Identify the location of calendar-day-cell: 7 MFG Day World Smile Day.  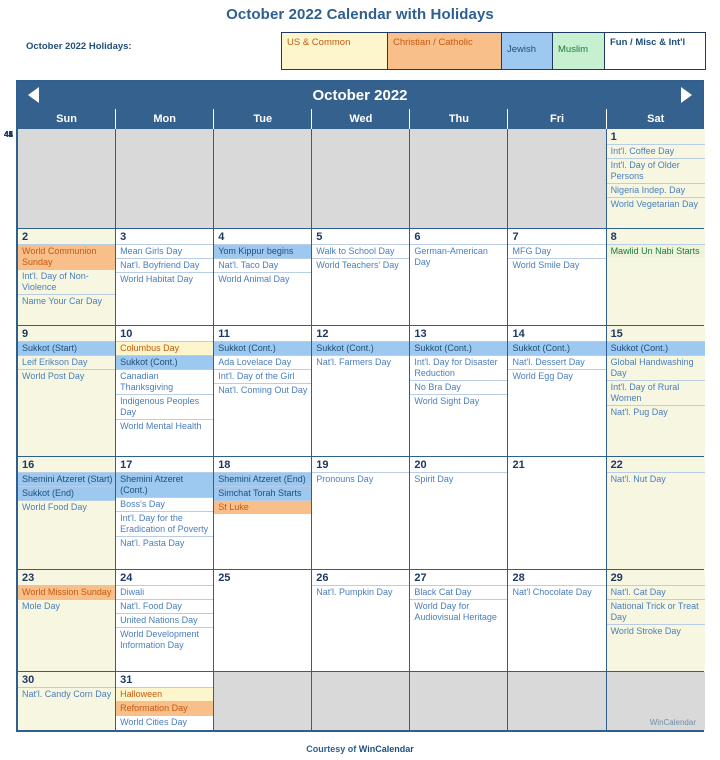
(557, 277).